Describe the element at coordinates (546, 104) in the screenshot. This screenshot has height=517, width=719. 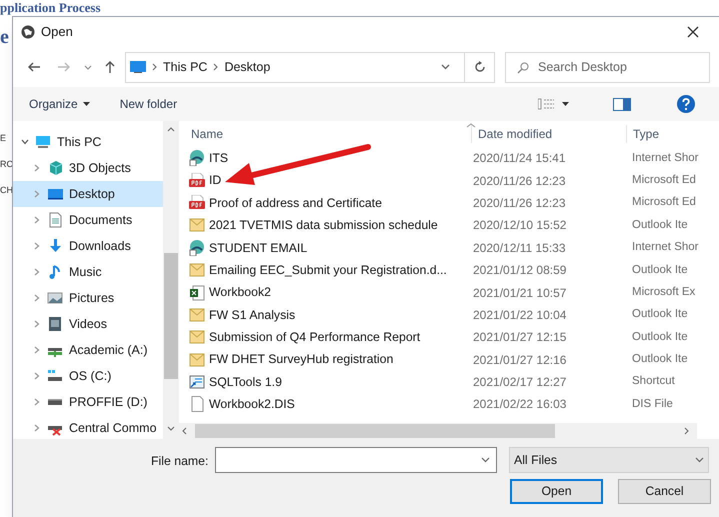
I see `list-view-icon` at that location.